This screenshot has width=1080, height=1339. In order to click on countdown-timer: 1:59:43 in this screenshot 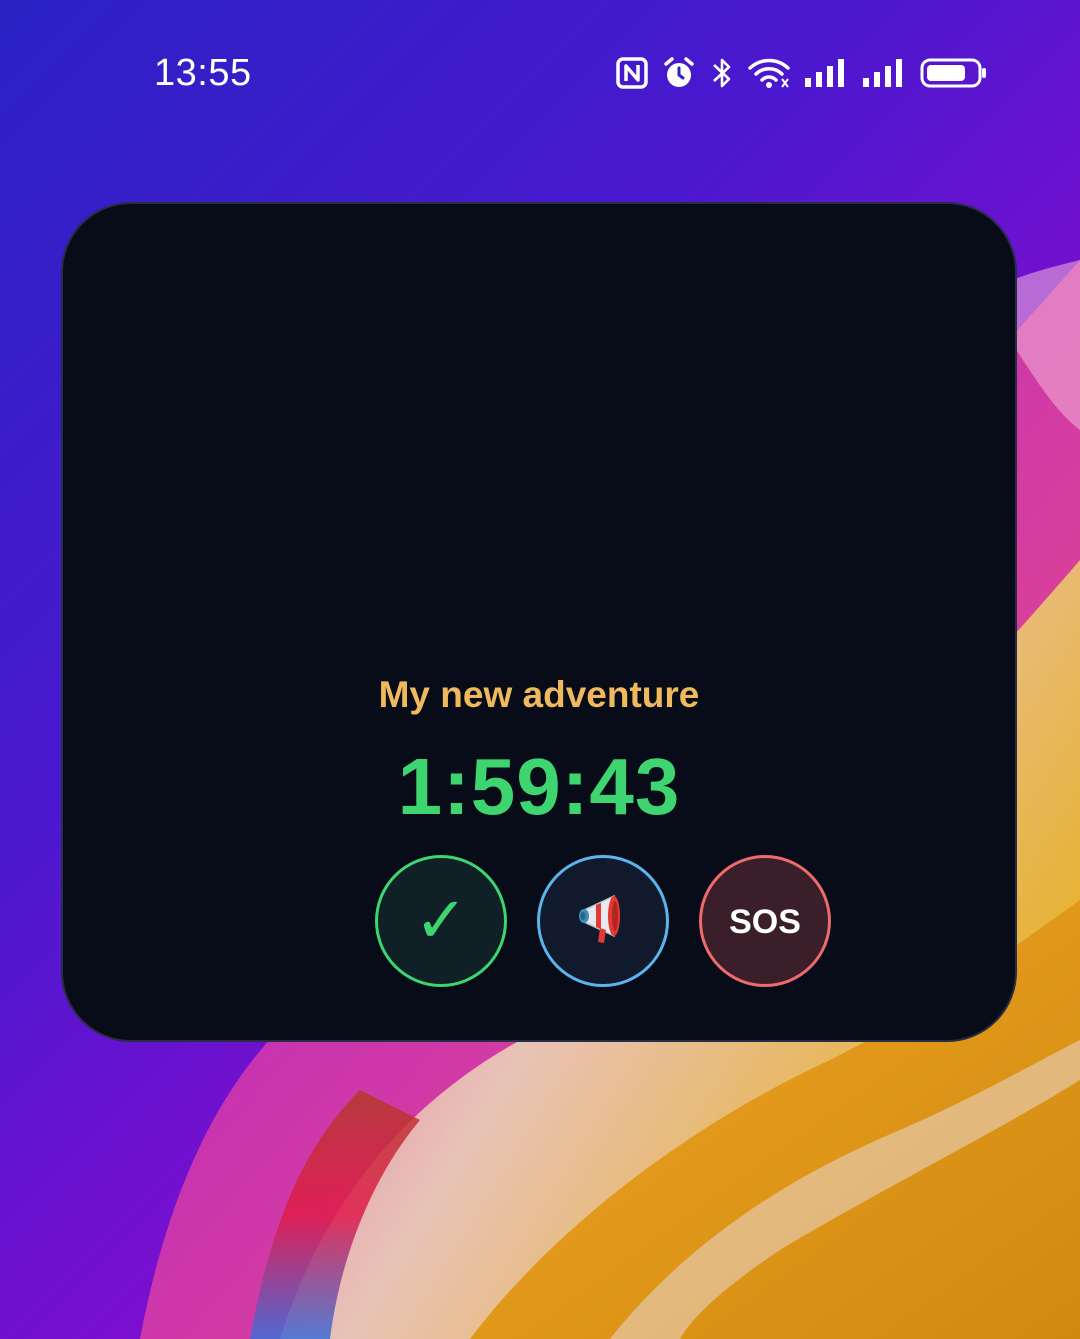, I will do `click(539, 786)`.